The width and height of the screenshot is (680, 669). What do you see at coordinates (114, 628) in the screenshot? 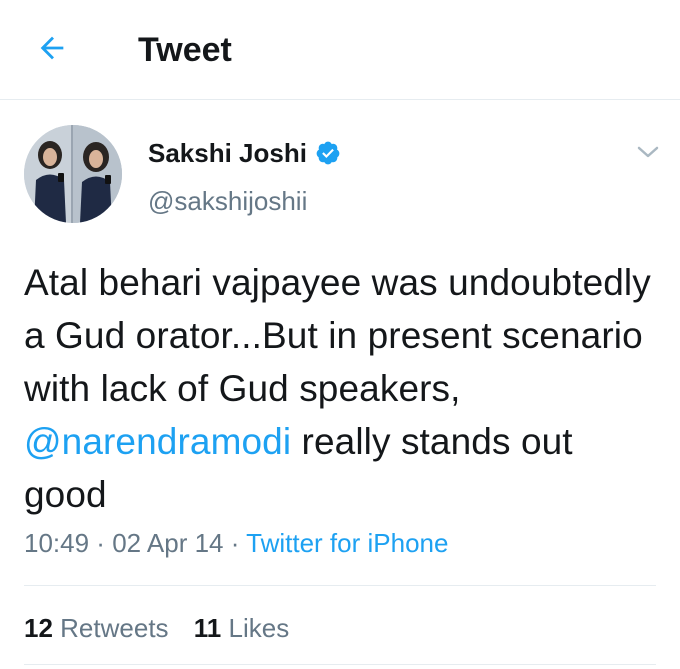
I see `retweets-label: Retweets` at bounding box center [114, 628].